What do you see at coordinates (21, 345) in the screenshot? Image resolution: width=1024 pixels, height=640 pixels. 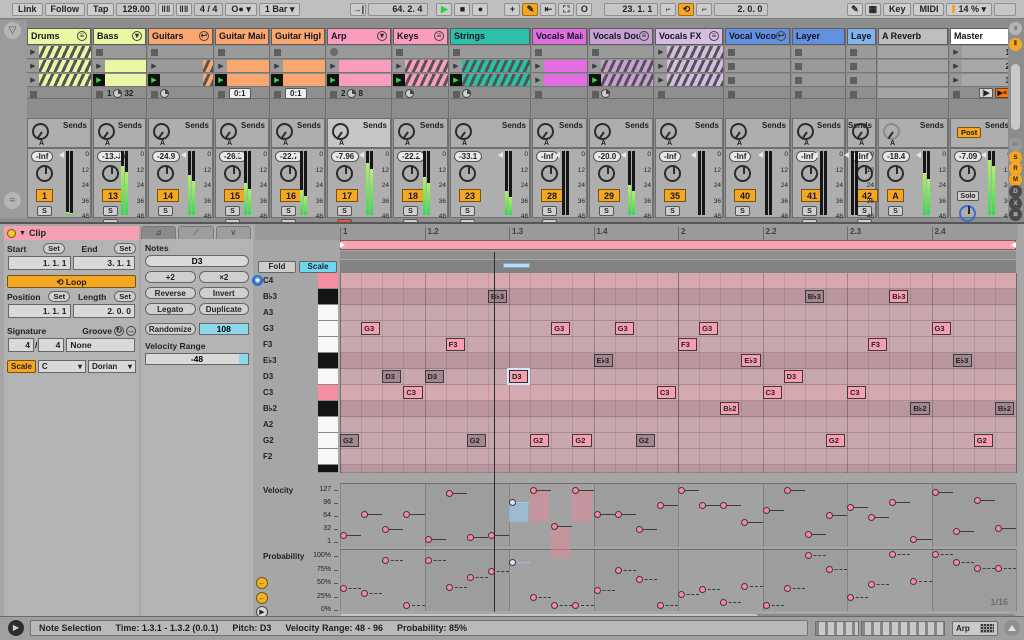 I see `sig-numerator-field: 4` at bounding box center [21, 345].